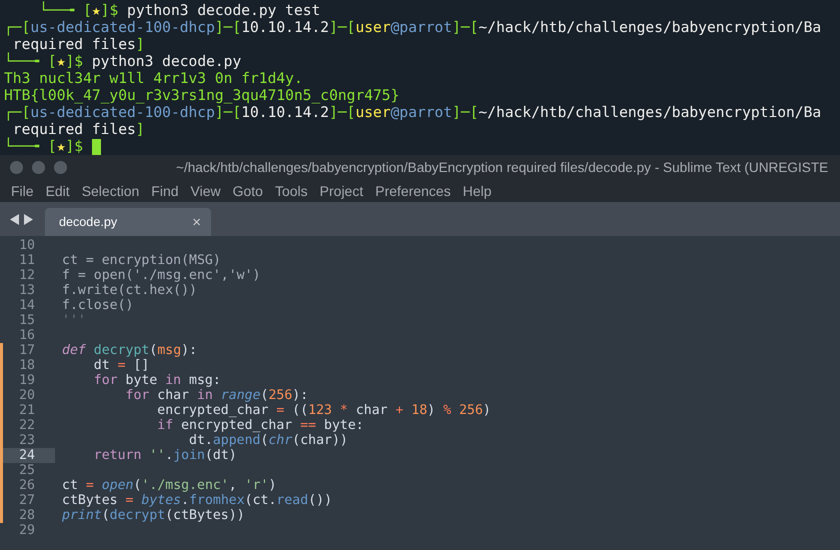 This screenshot has height=550, width=840. Describe the element at coordinates (27, 365) in the screenshot. I see `line-number: 18` at that location.